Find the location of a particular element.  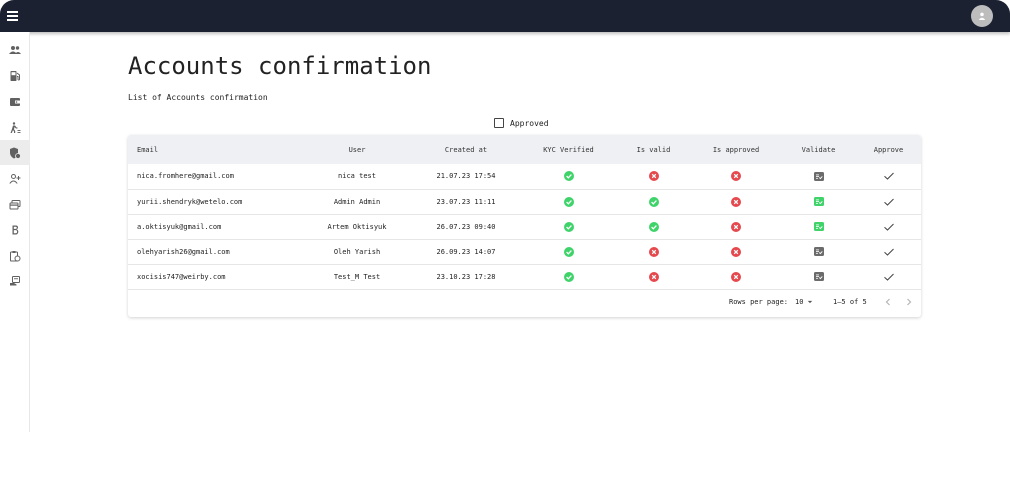

people-icon is located at coordinates (15, 49).